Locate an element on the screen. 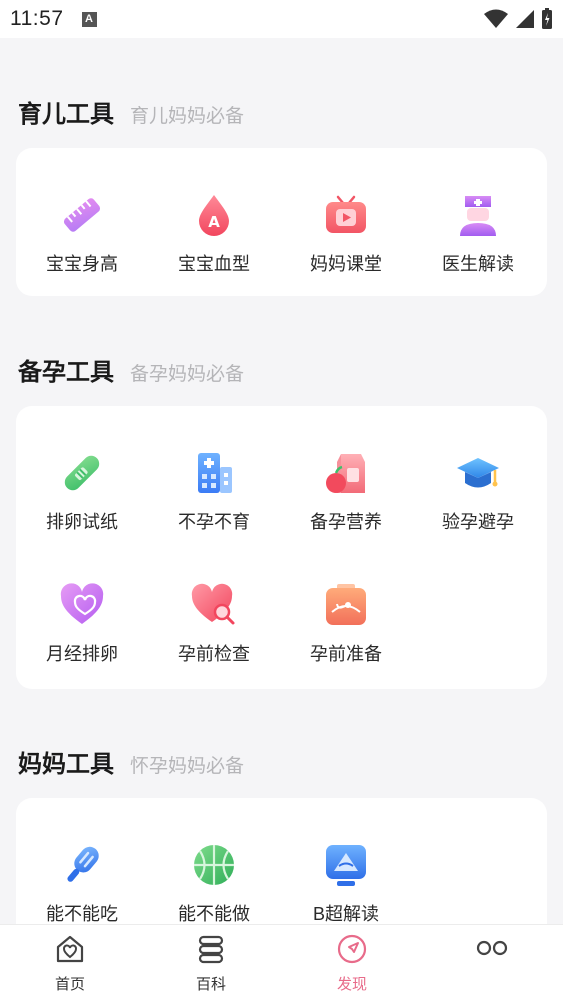  status-bar: 11:57 A is located at coordinates (281, 19).